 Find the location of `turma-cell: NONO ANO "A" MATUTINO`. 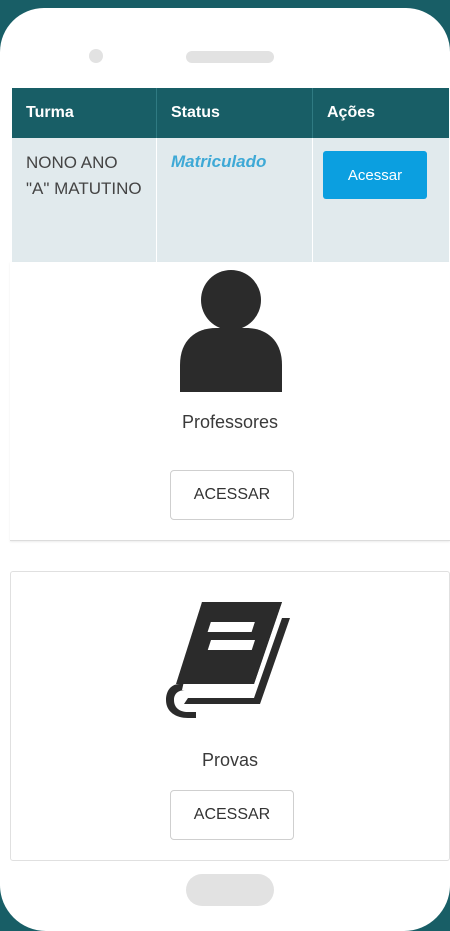

turma-cell: NONO ANO "A" MATUTINO is located at coordinates (84, 200).